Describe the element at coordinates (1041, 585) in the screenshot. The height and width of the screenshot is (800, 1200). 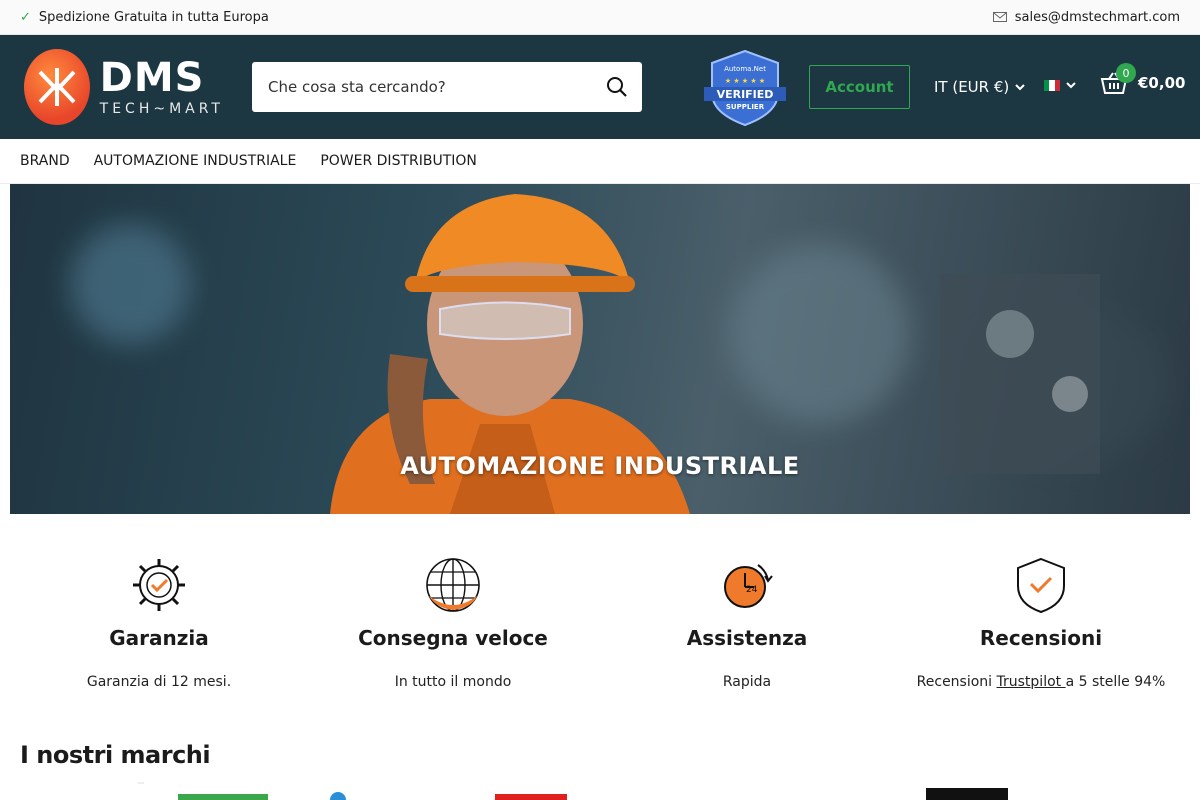
I see `shield-check-icon` at that location.